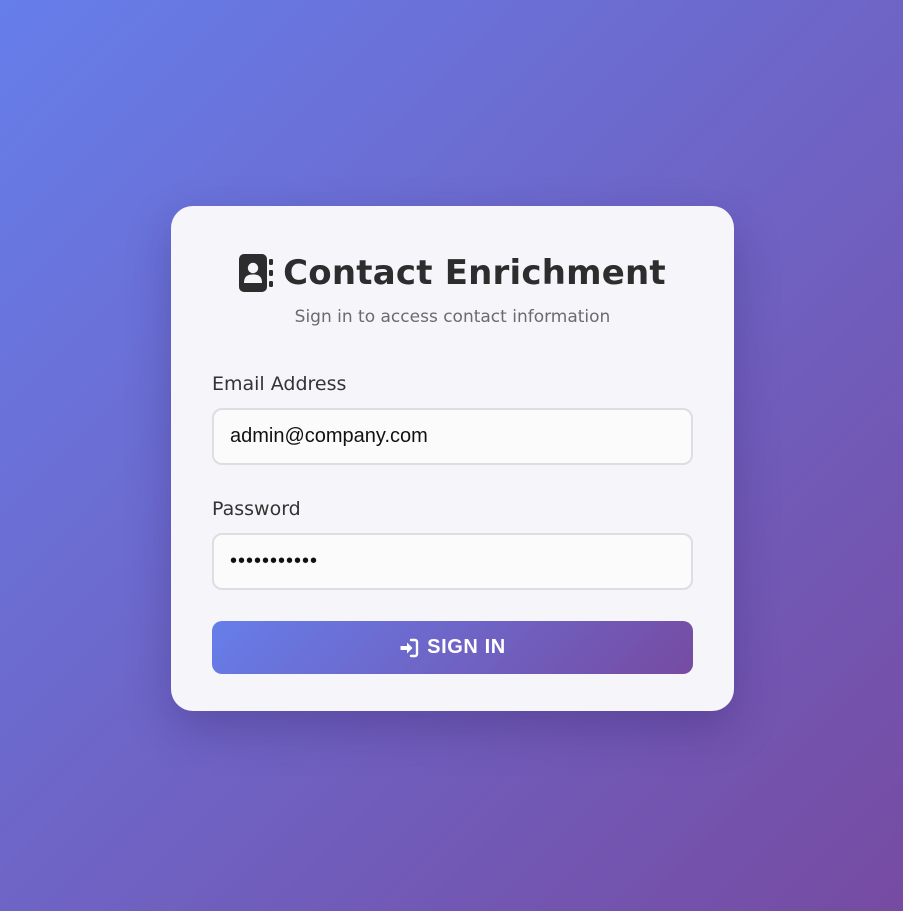 The image size is (903, 911). What do you see at coordinates (452, 561) in the screenshot?
I see `password-field` at bounding box center [452, 561].